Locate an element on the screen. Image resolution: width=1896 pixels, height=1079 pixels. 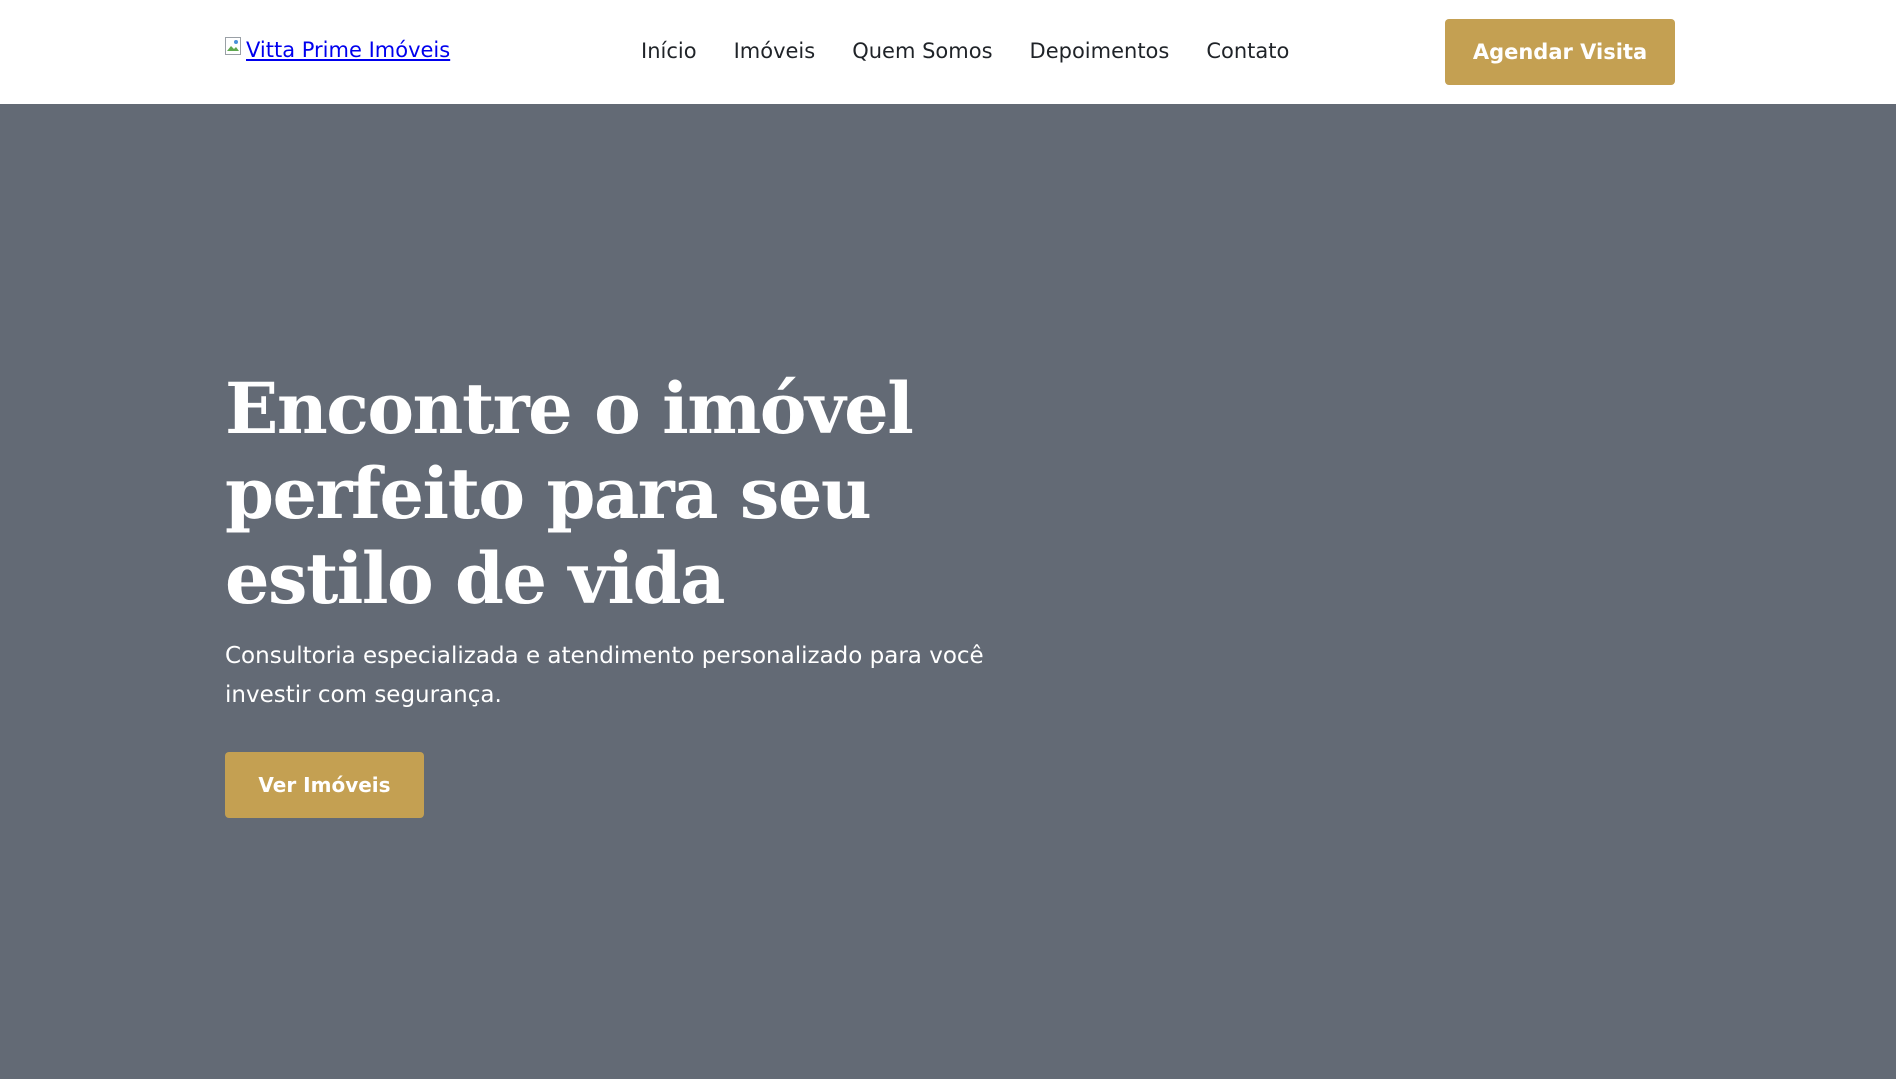
nav-link-imoveis: Imóveis is located at coordinates (775, 51).